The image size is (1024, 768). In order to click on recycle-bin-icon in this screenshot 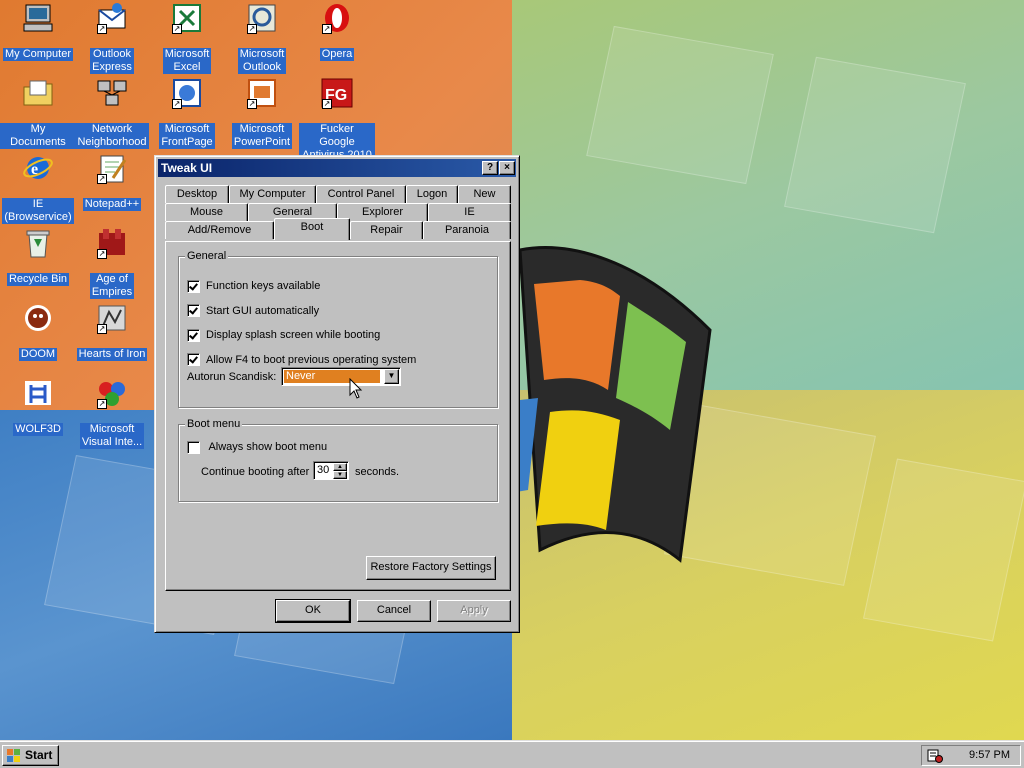, I will do `click(38, 243)`.